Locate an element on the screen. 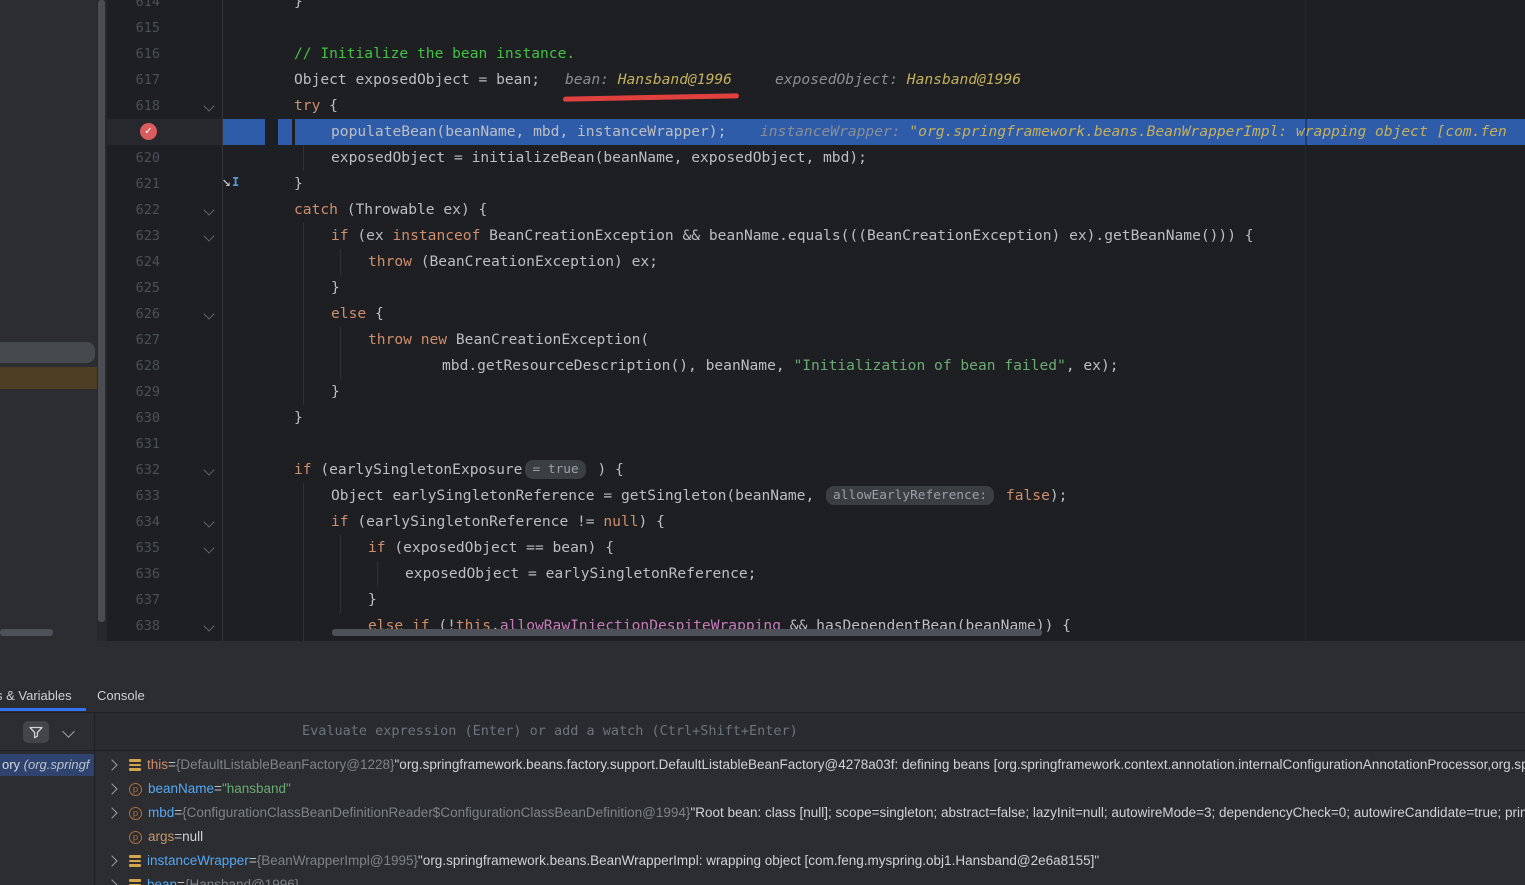  variable-row: p beanName = "hansband" is located at coordinates (810, 789).